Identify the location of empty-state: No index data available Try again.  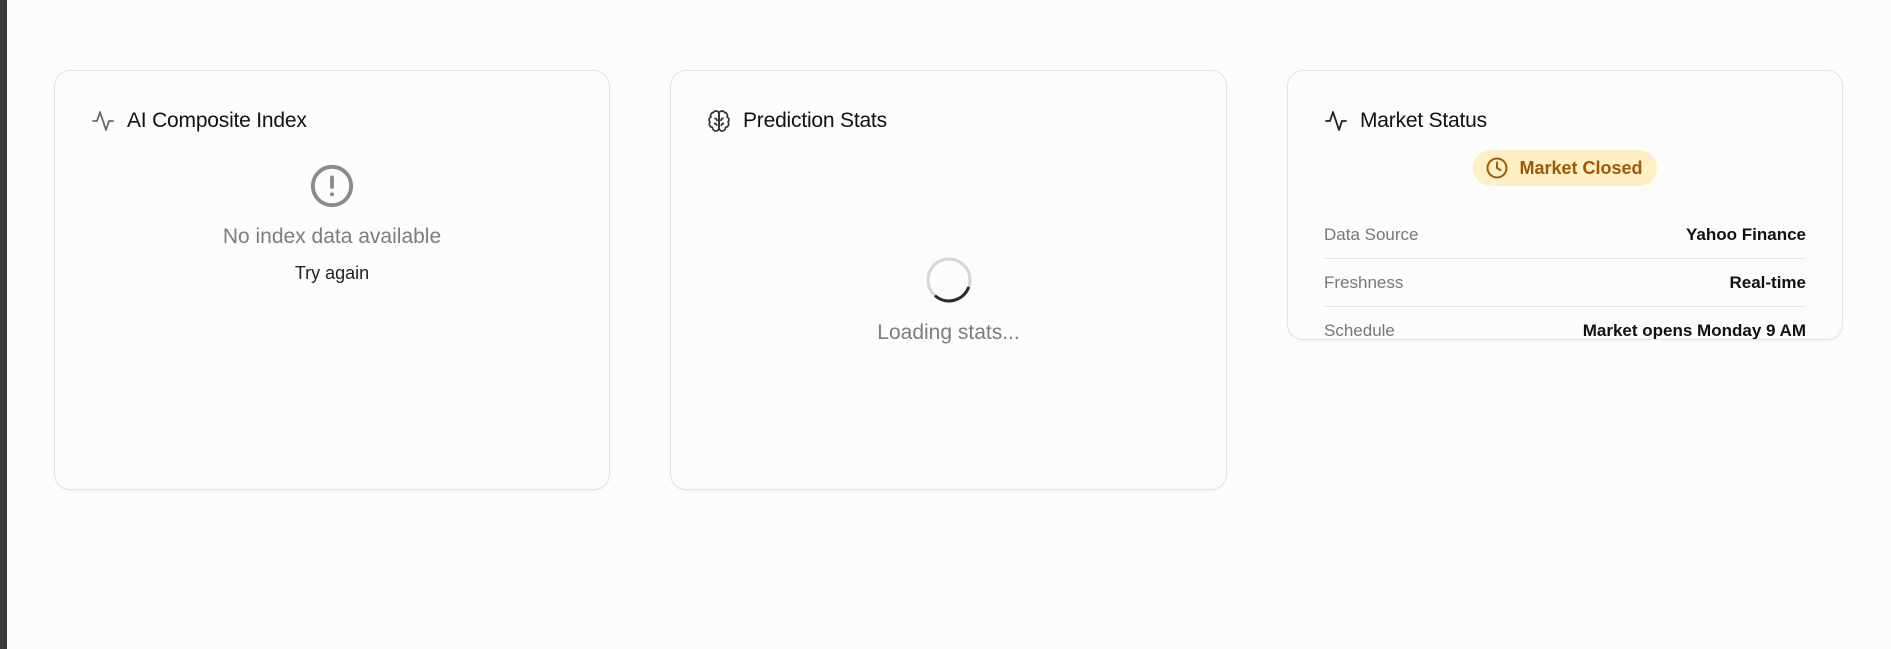
(332, 224).